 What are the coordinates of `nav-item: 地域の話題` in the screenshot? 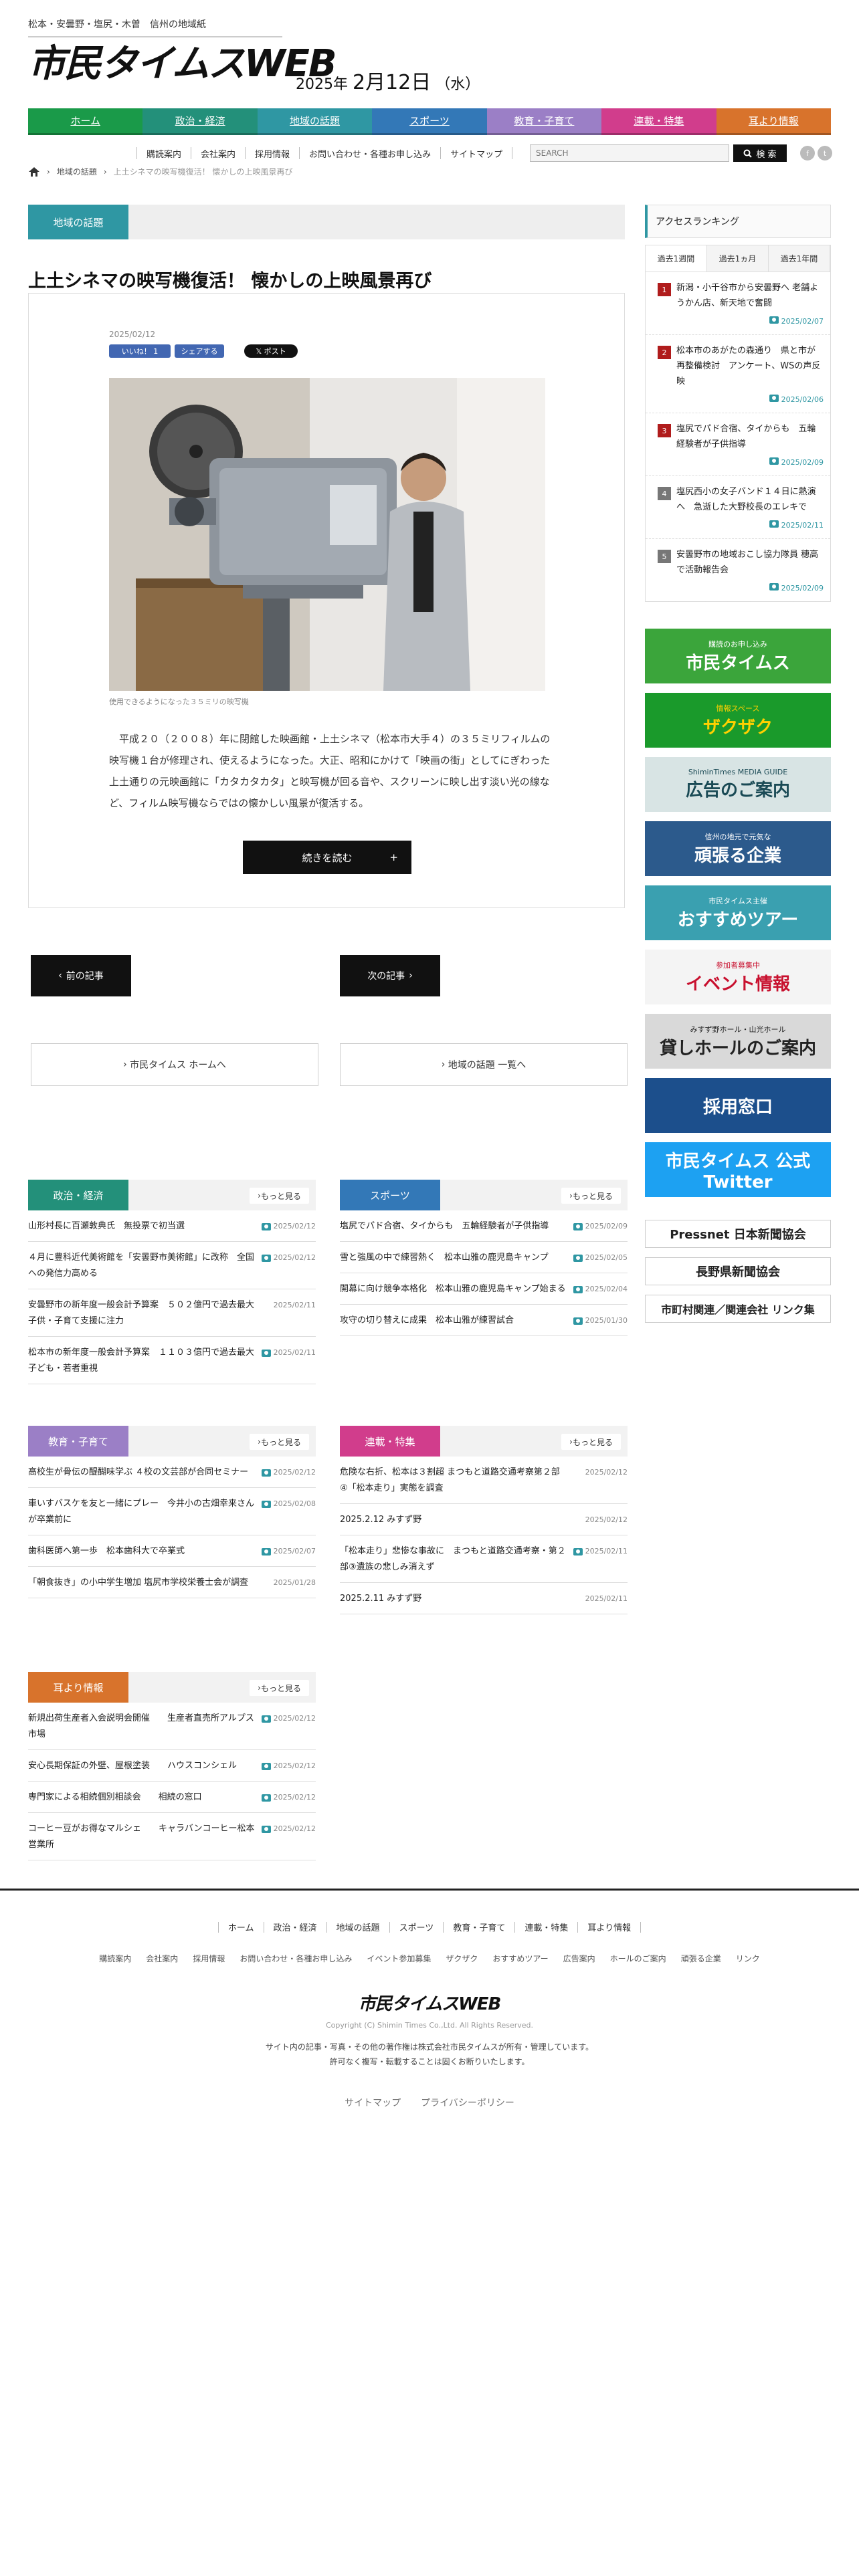 It's located at (315, 121).